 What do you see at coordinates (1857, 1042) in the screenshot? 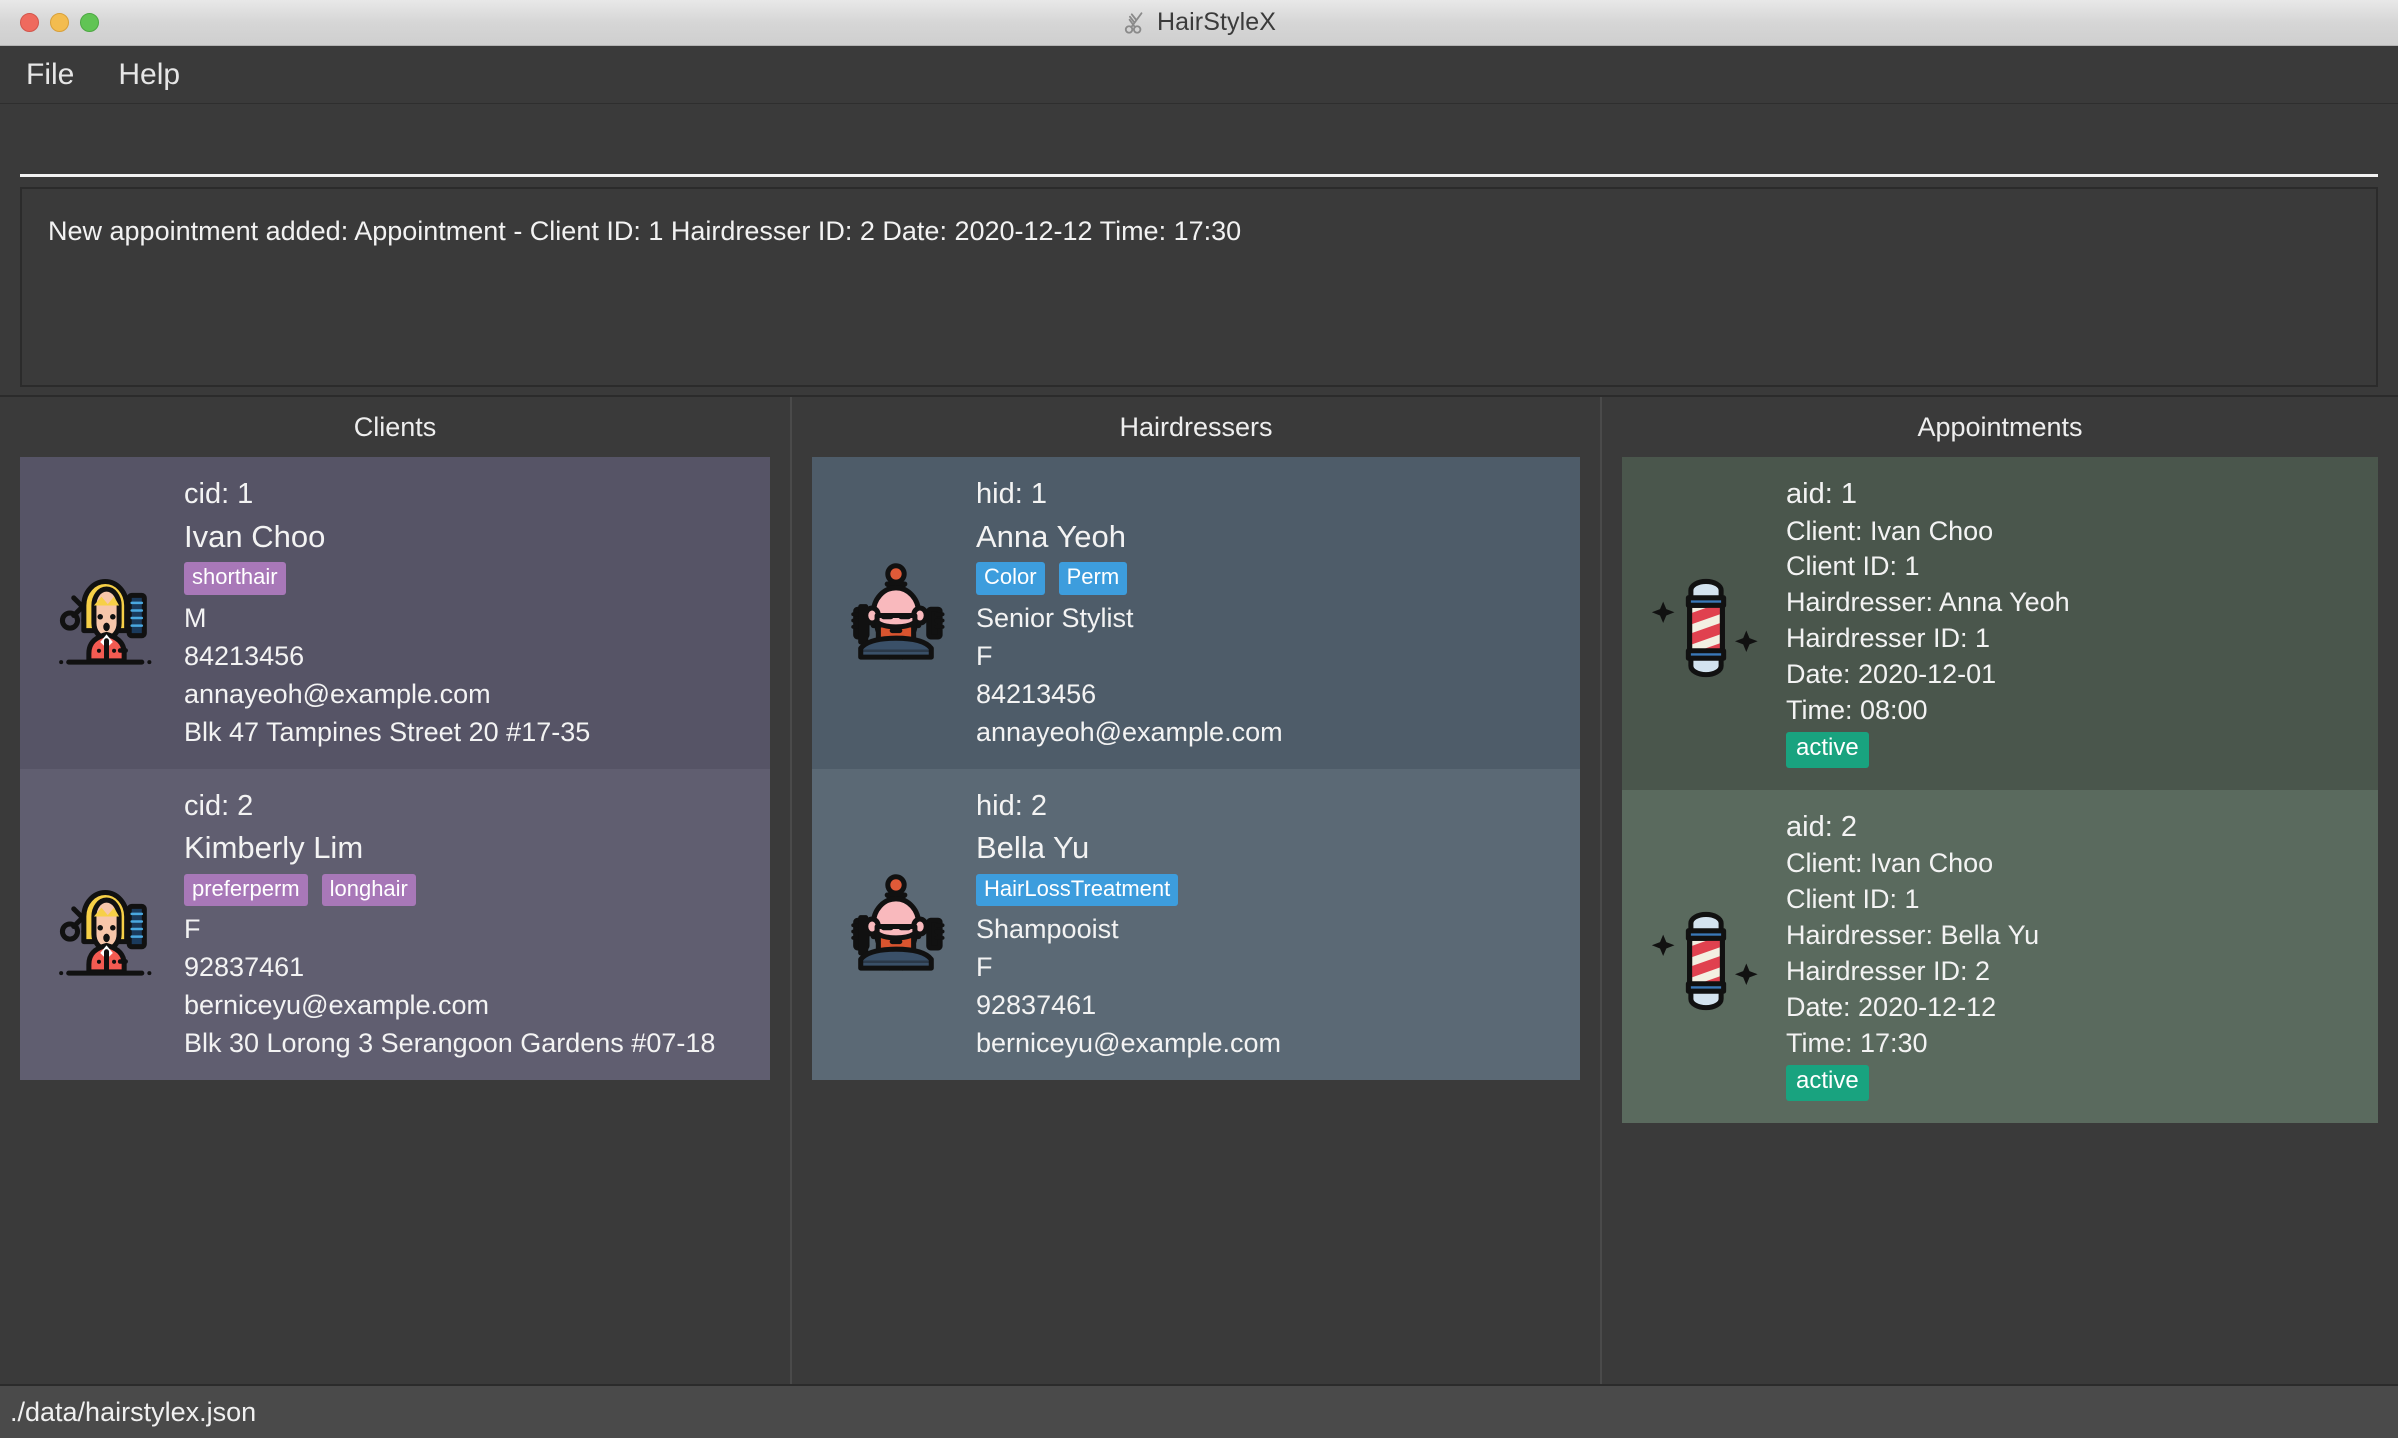
I see `appointment-time: Time: 17:30` at bounding box center [1857, 1042].